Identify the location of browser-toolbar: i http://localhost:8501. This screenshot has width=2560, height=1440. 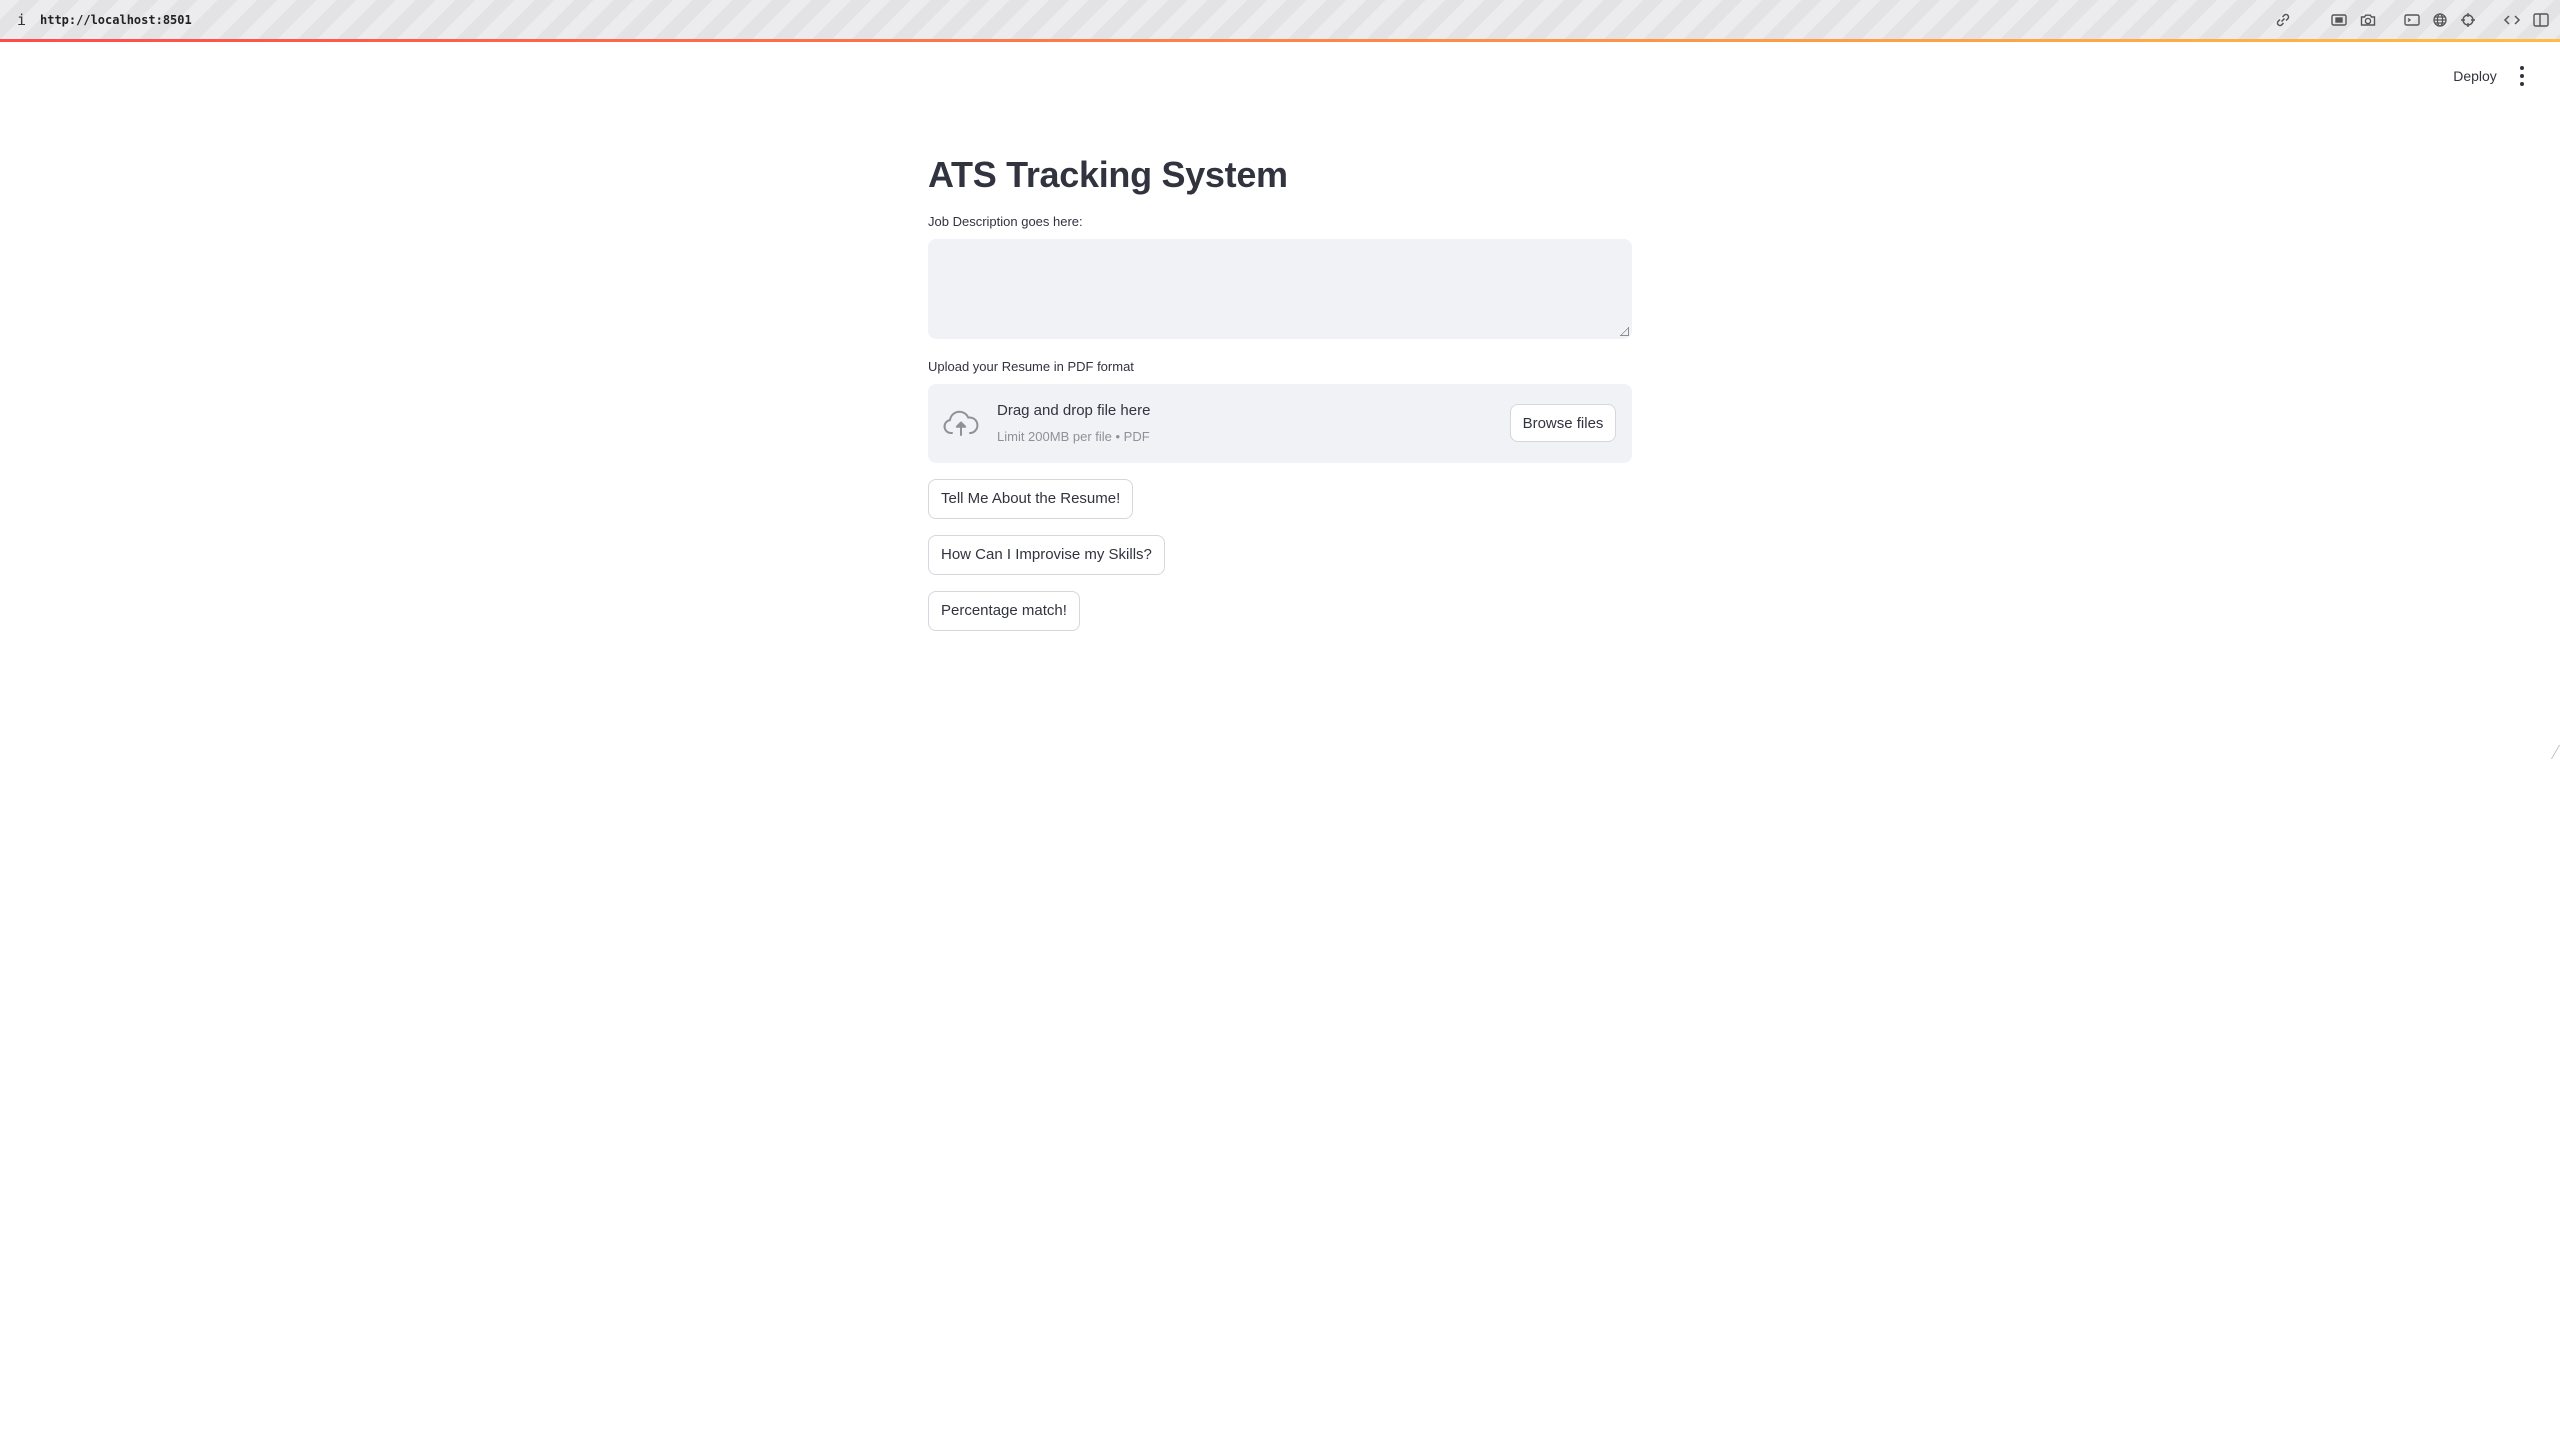
(1280, 19).